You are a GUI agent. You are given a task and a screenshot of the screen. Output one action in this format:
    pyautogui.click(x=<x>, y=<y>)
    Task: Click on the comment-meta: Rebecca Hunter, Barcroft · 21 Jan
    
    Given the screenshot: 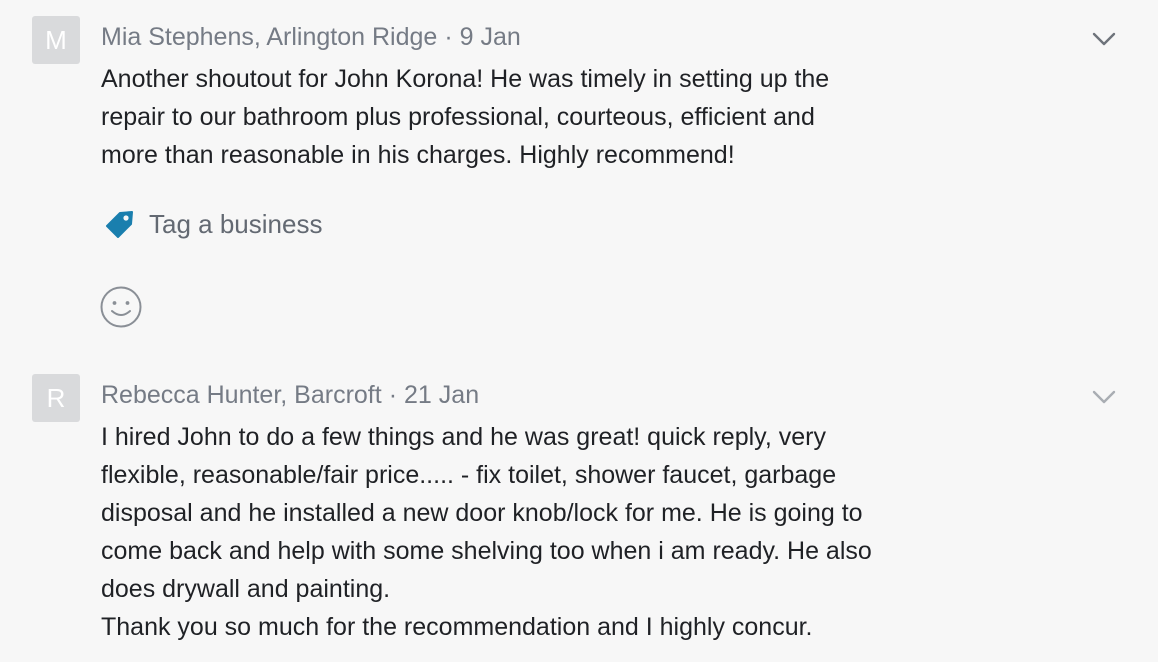 What is the action you would take?
    pyautogui.click(x=290, y=395)
    